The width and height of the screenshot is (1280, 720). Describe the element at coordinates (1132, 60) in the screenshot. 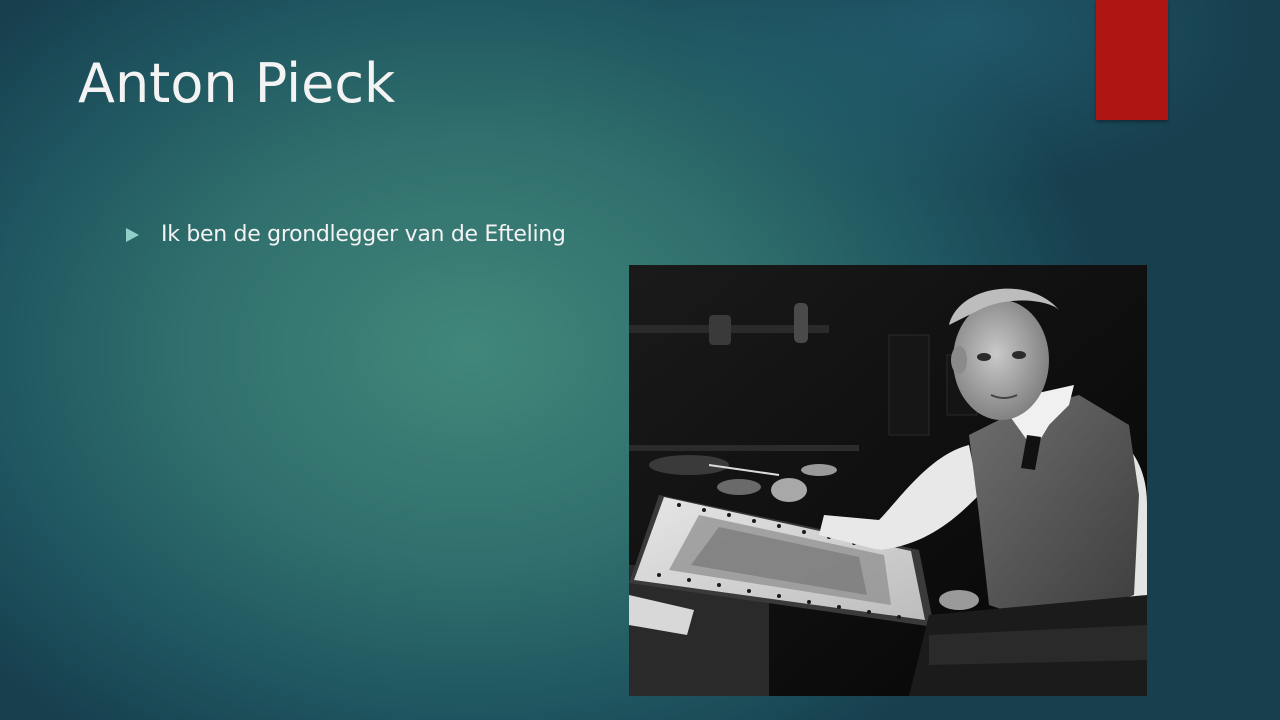

I see `accent-bar` at that location.